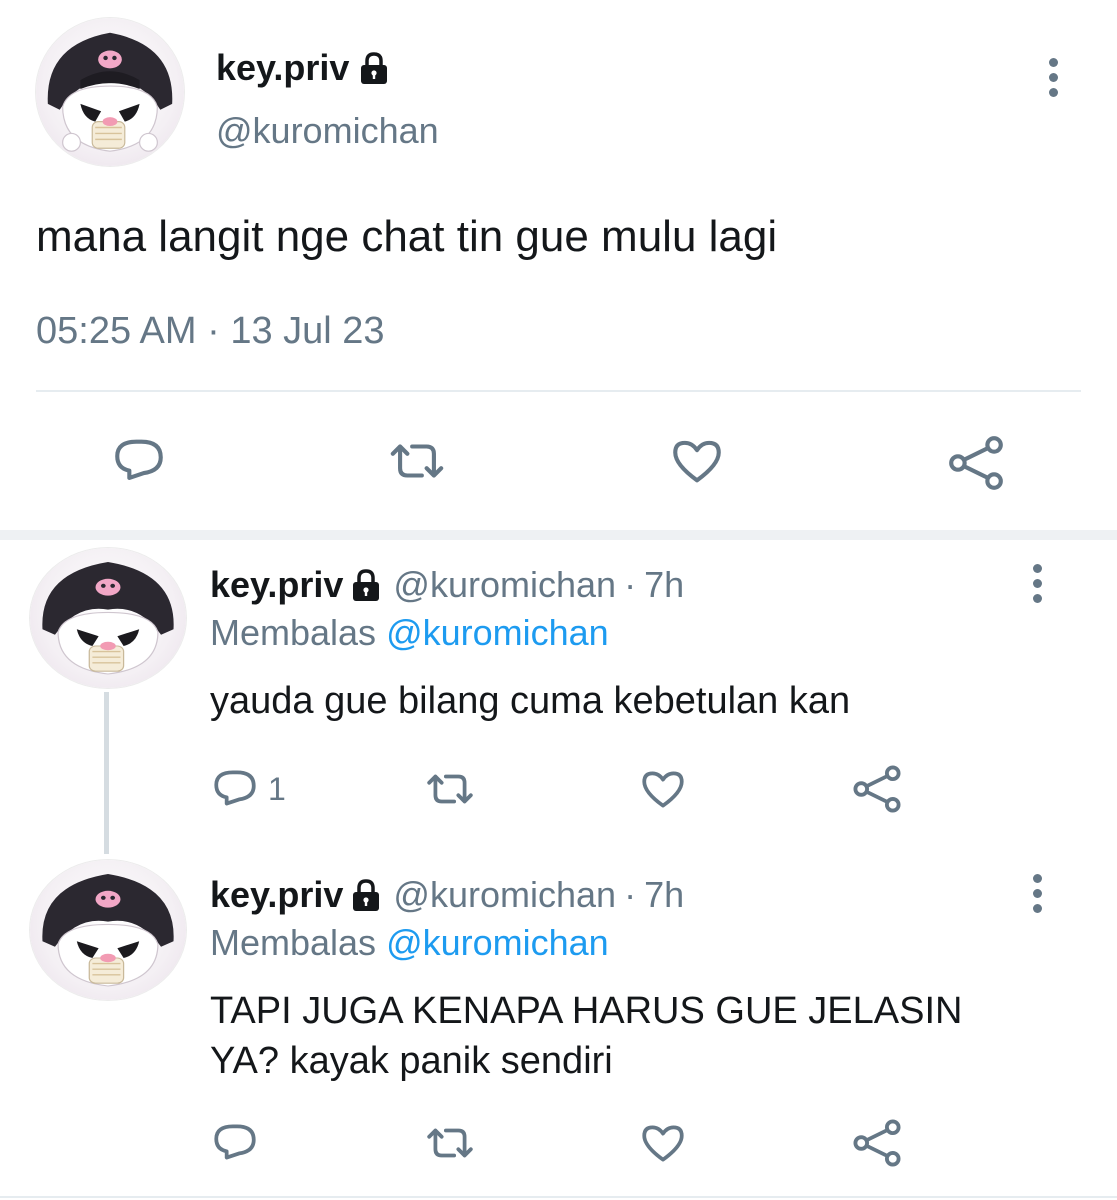  Describe the element at coordinates (1053, 78) in the screenshot. I see `main-more-options-icon` at that location.